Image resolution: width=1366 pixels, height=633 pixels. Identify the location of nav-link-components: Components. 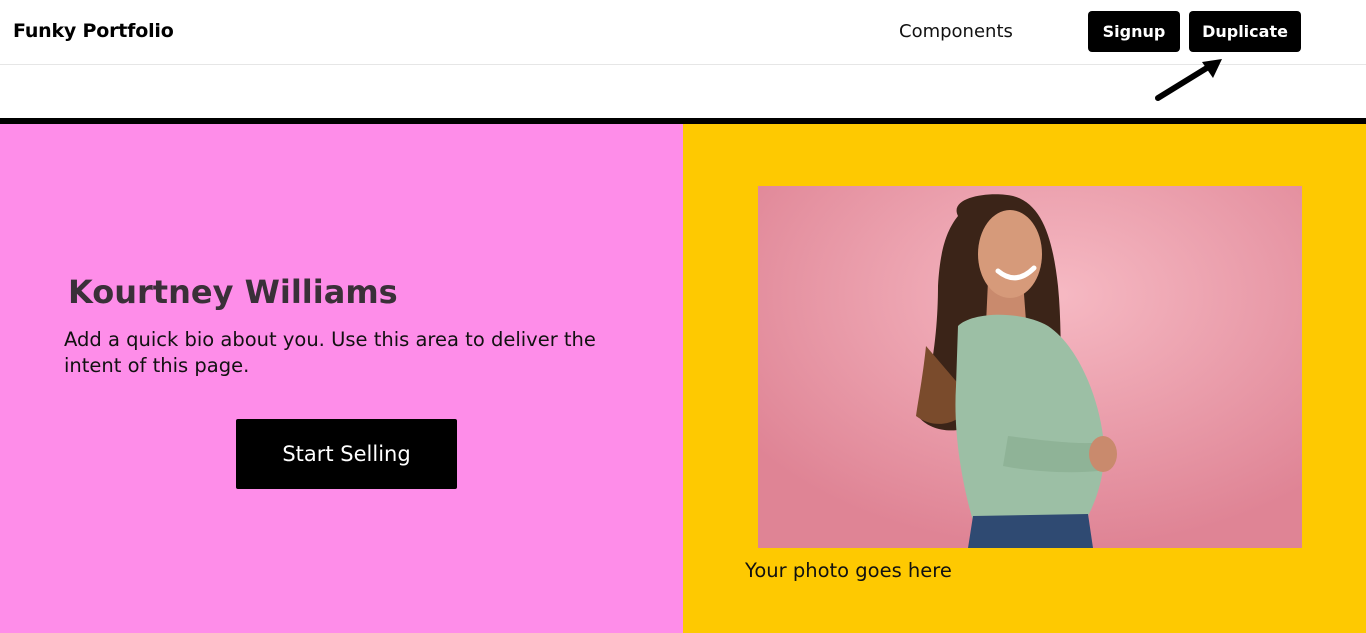
(956, 31).